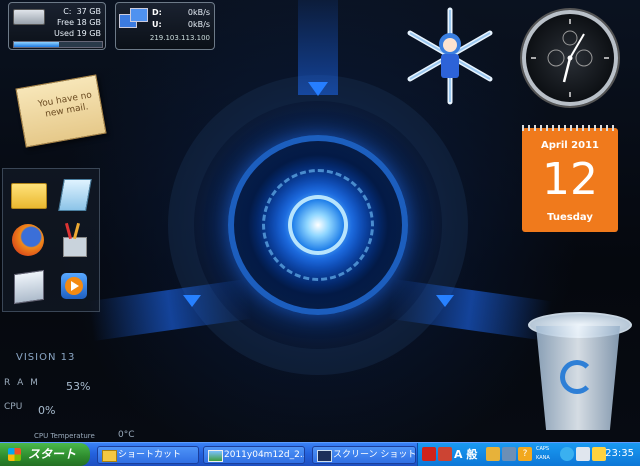  What do you see at coordinates (324, 456) in the screenshot?
I see `screen-icon` at bounding box center [324, 456].